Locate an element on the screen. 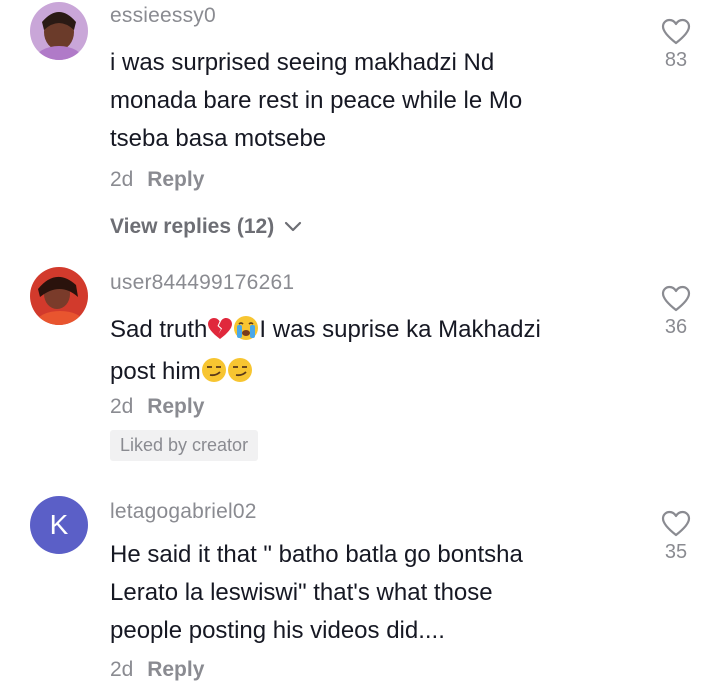 This screenshot has width=720, height=683. comment-text-line: tseba basa motsebe is located at coordinates (218, 138).